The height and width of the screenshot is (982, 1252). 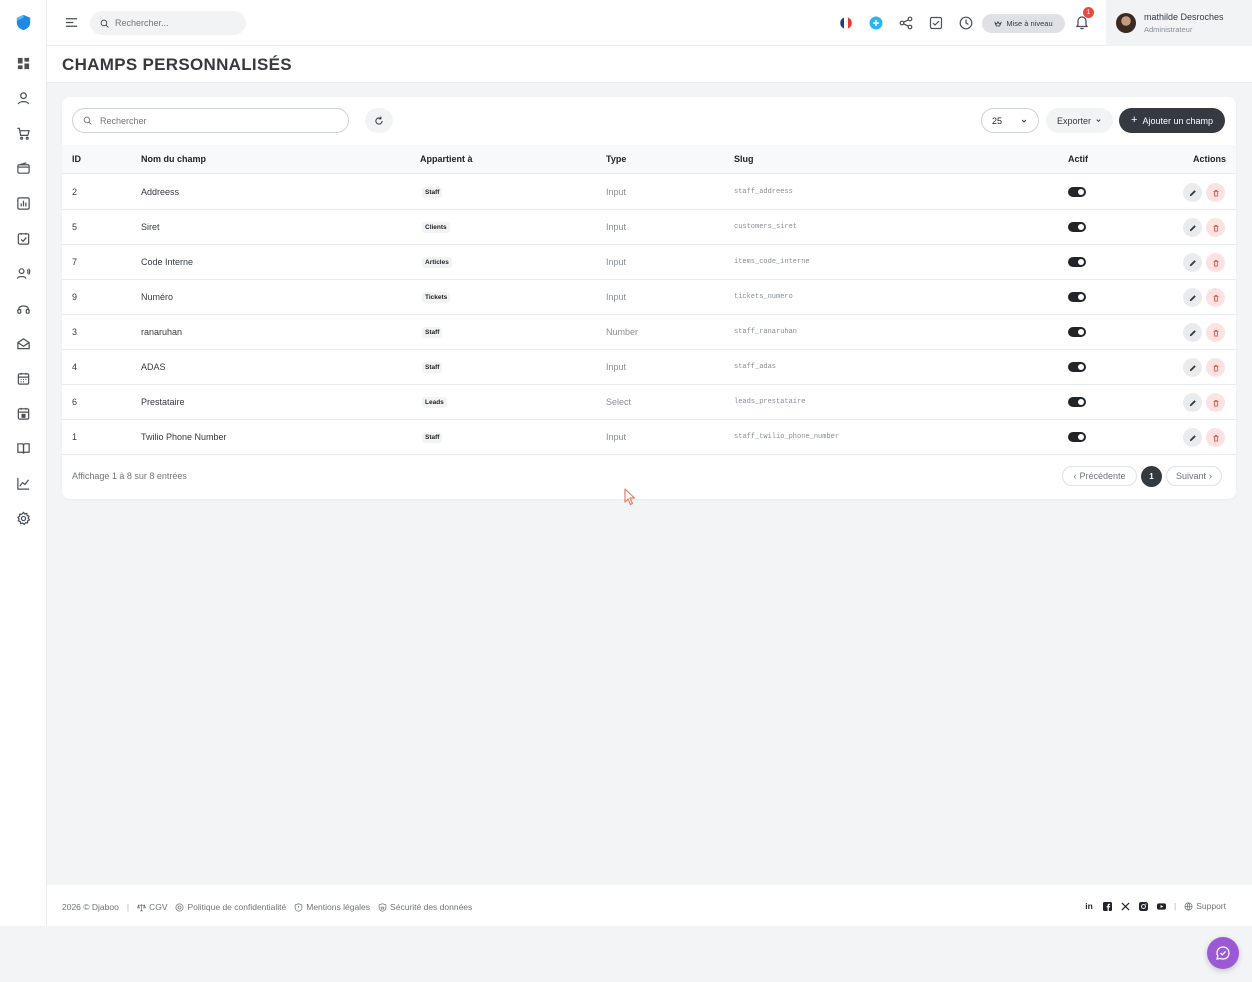 What do you see at coordinates (215, 120) in the screenshot?
I see `table-search-input` at bounding box center [215, 120].